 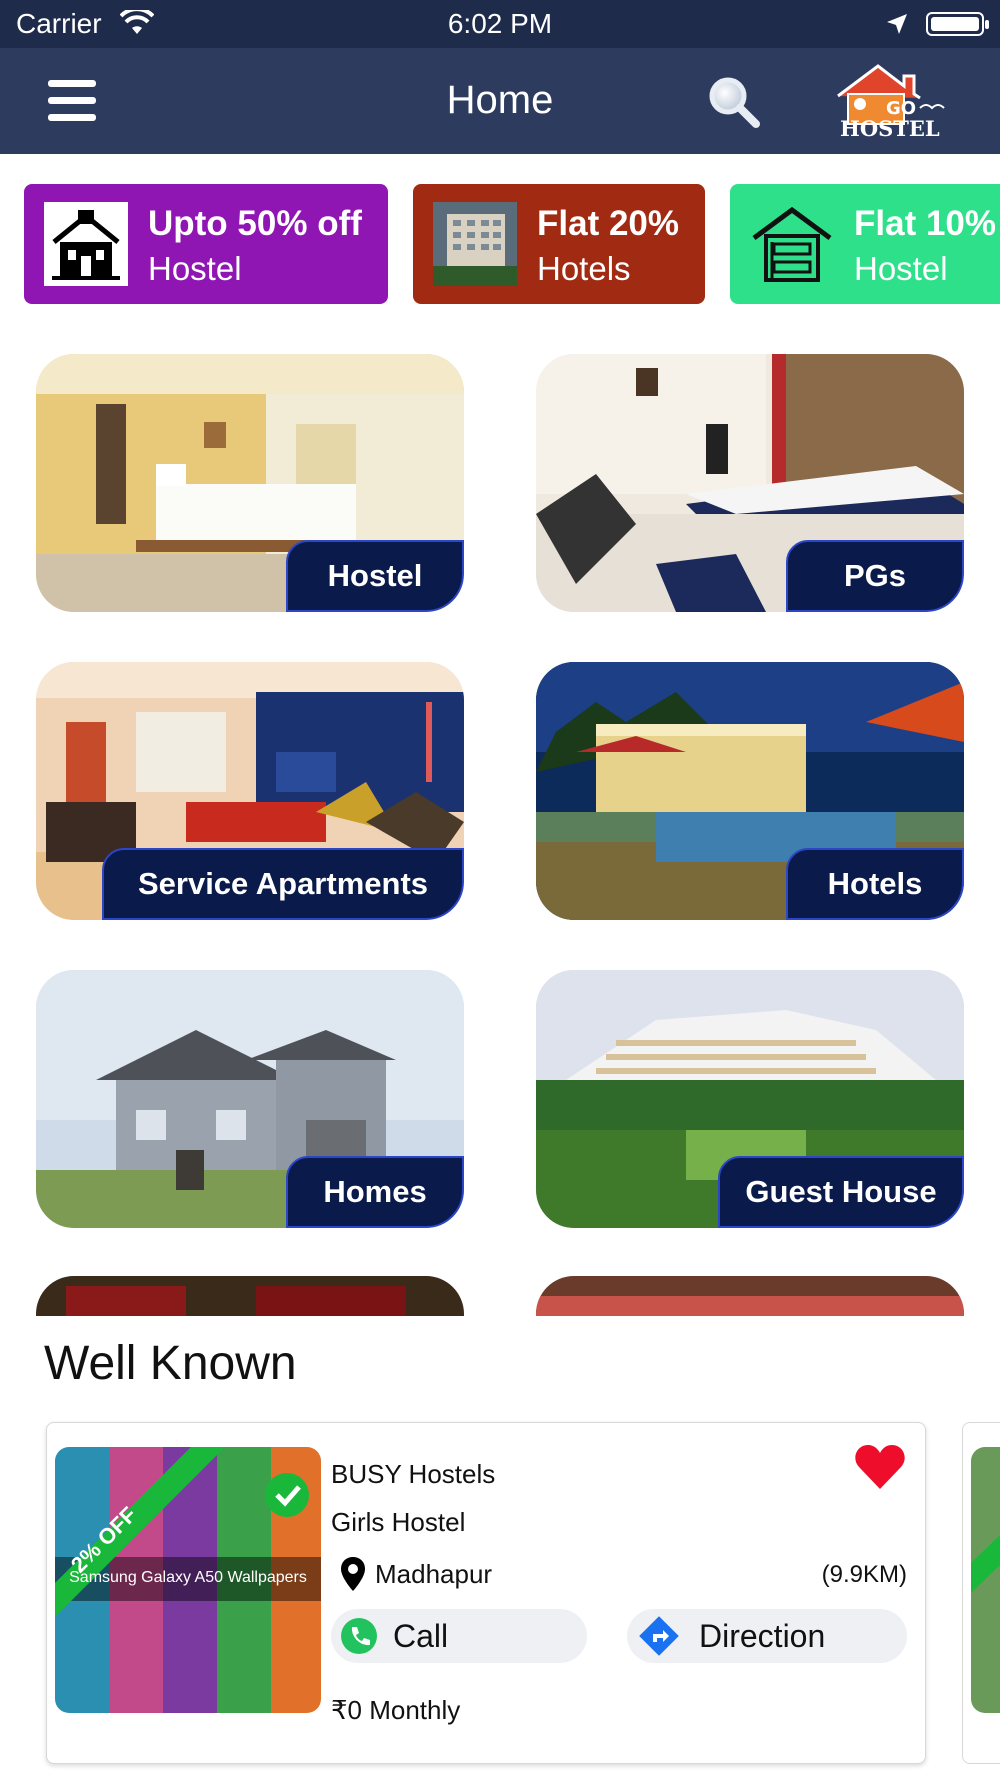 What do you see at coordinates (559, 244) in the screenshot?
I see `promo-card-hotels-20: Flat 20% Hotels` at bounding box center [559, 244].